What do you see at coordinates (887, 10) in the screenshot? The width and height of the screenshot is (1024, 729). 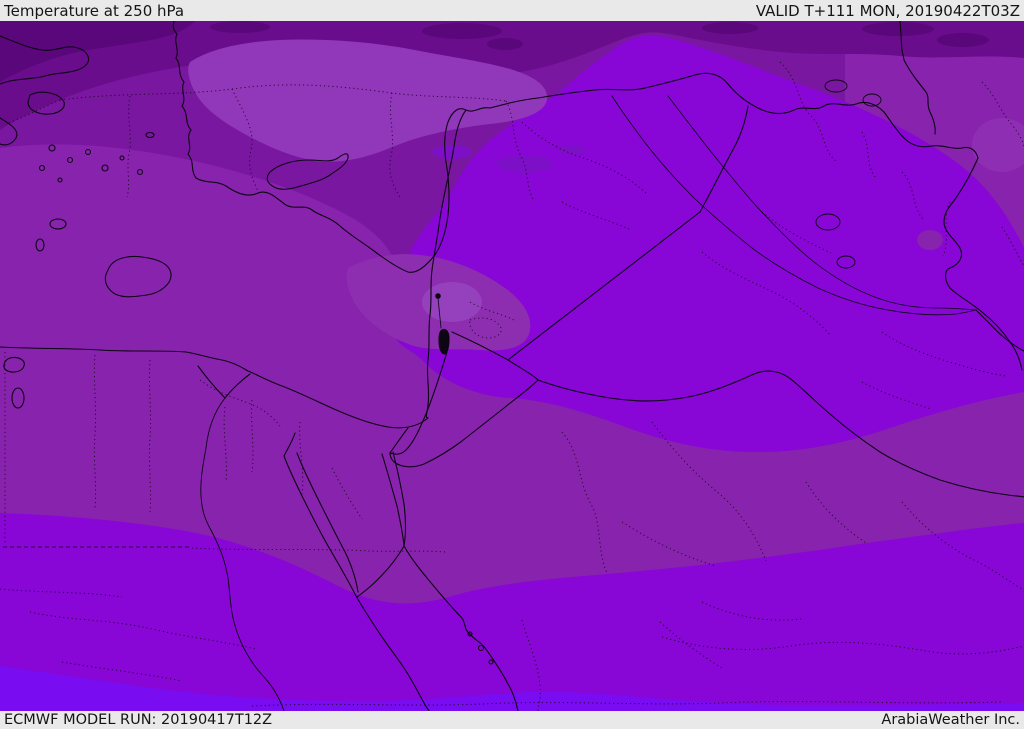 I see `valid-time-label: VALID T+111 MON, 20190422T03Z` at bounding box center [887, 10].